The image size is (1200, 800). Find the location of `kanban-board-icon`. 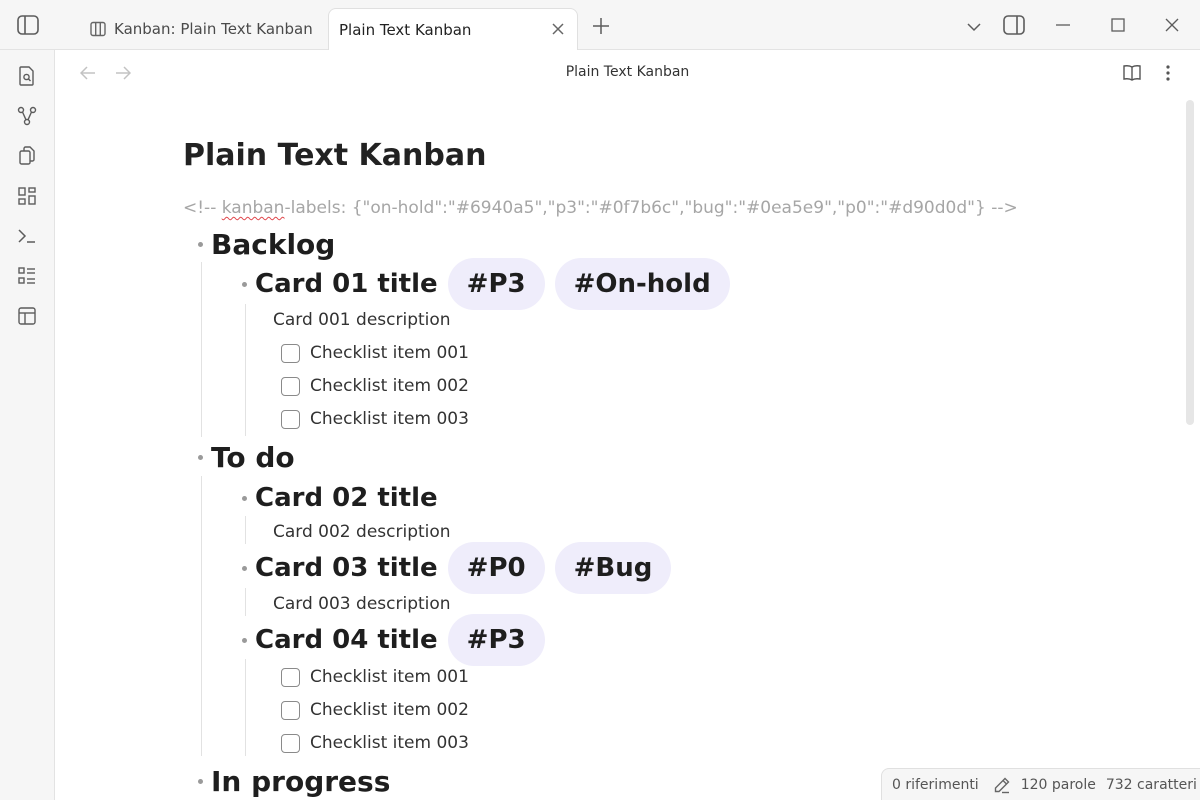

kanban-board-icon is located at coordinates (98, 29).